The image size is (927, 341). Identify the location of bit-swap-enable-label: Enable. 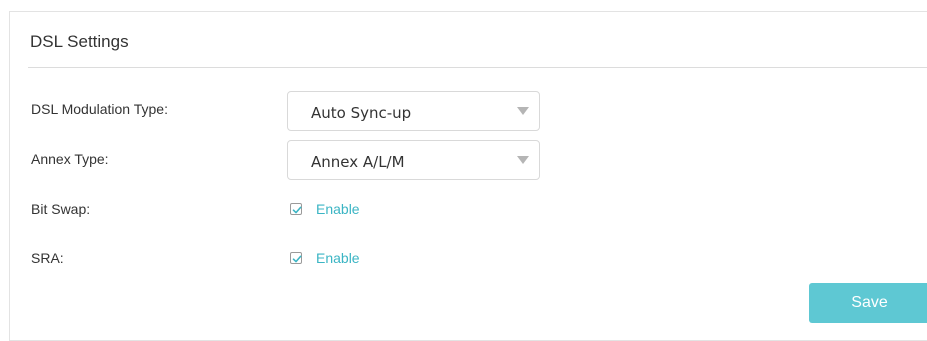
(338, 209).